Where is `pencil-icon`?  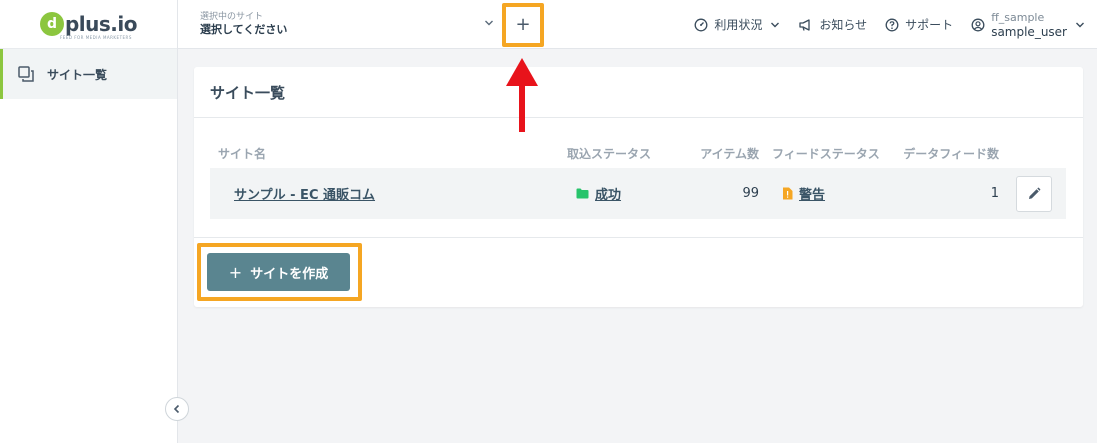
pencil-icon is located at coordinates (1035, 193).